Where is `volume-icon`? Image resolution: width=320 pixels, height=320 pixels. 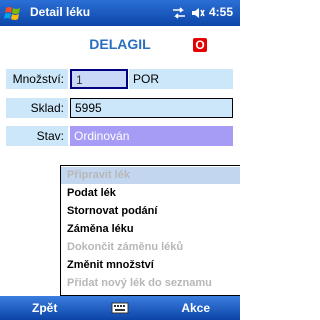
volume-icon is located at coordinates (198, 13).